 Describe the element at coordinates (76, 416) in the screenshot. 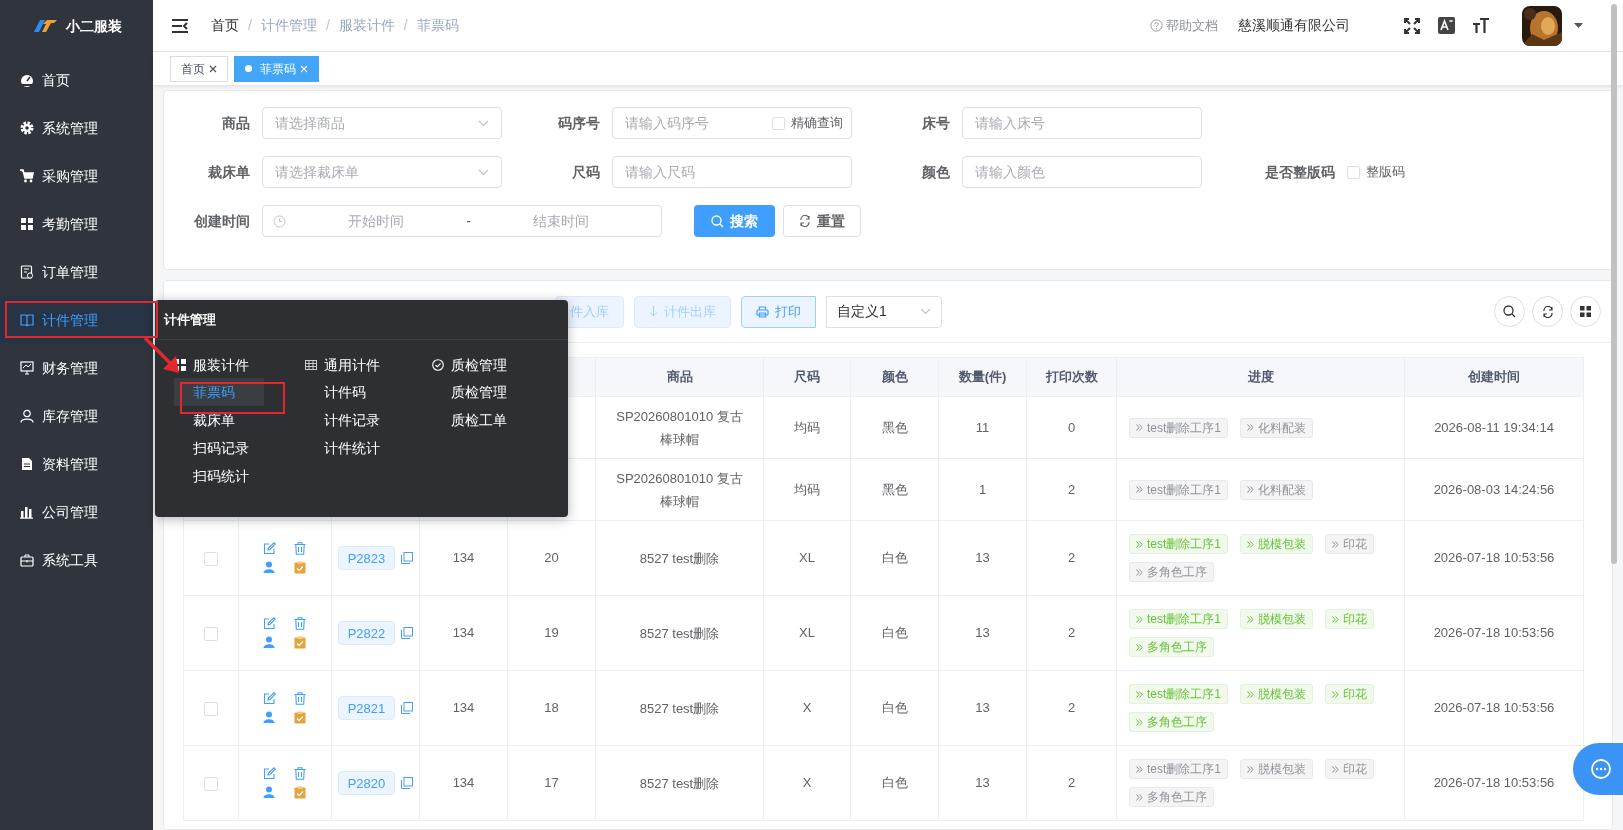

I see `sidebar-item: 库存管理` at that location.